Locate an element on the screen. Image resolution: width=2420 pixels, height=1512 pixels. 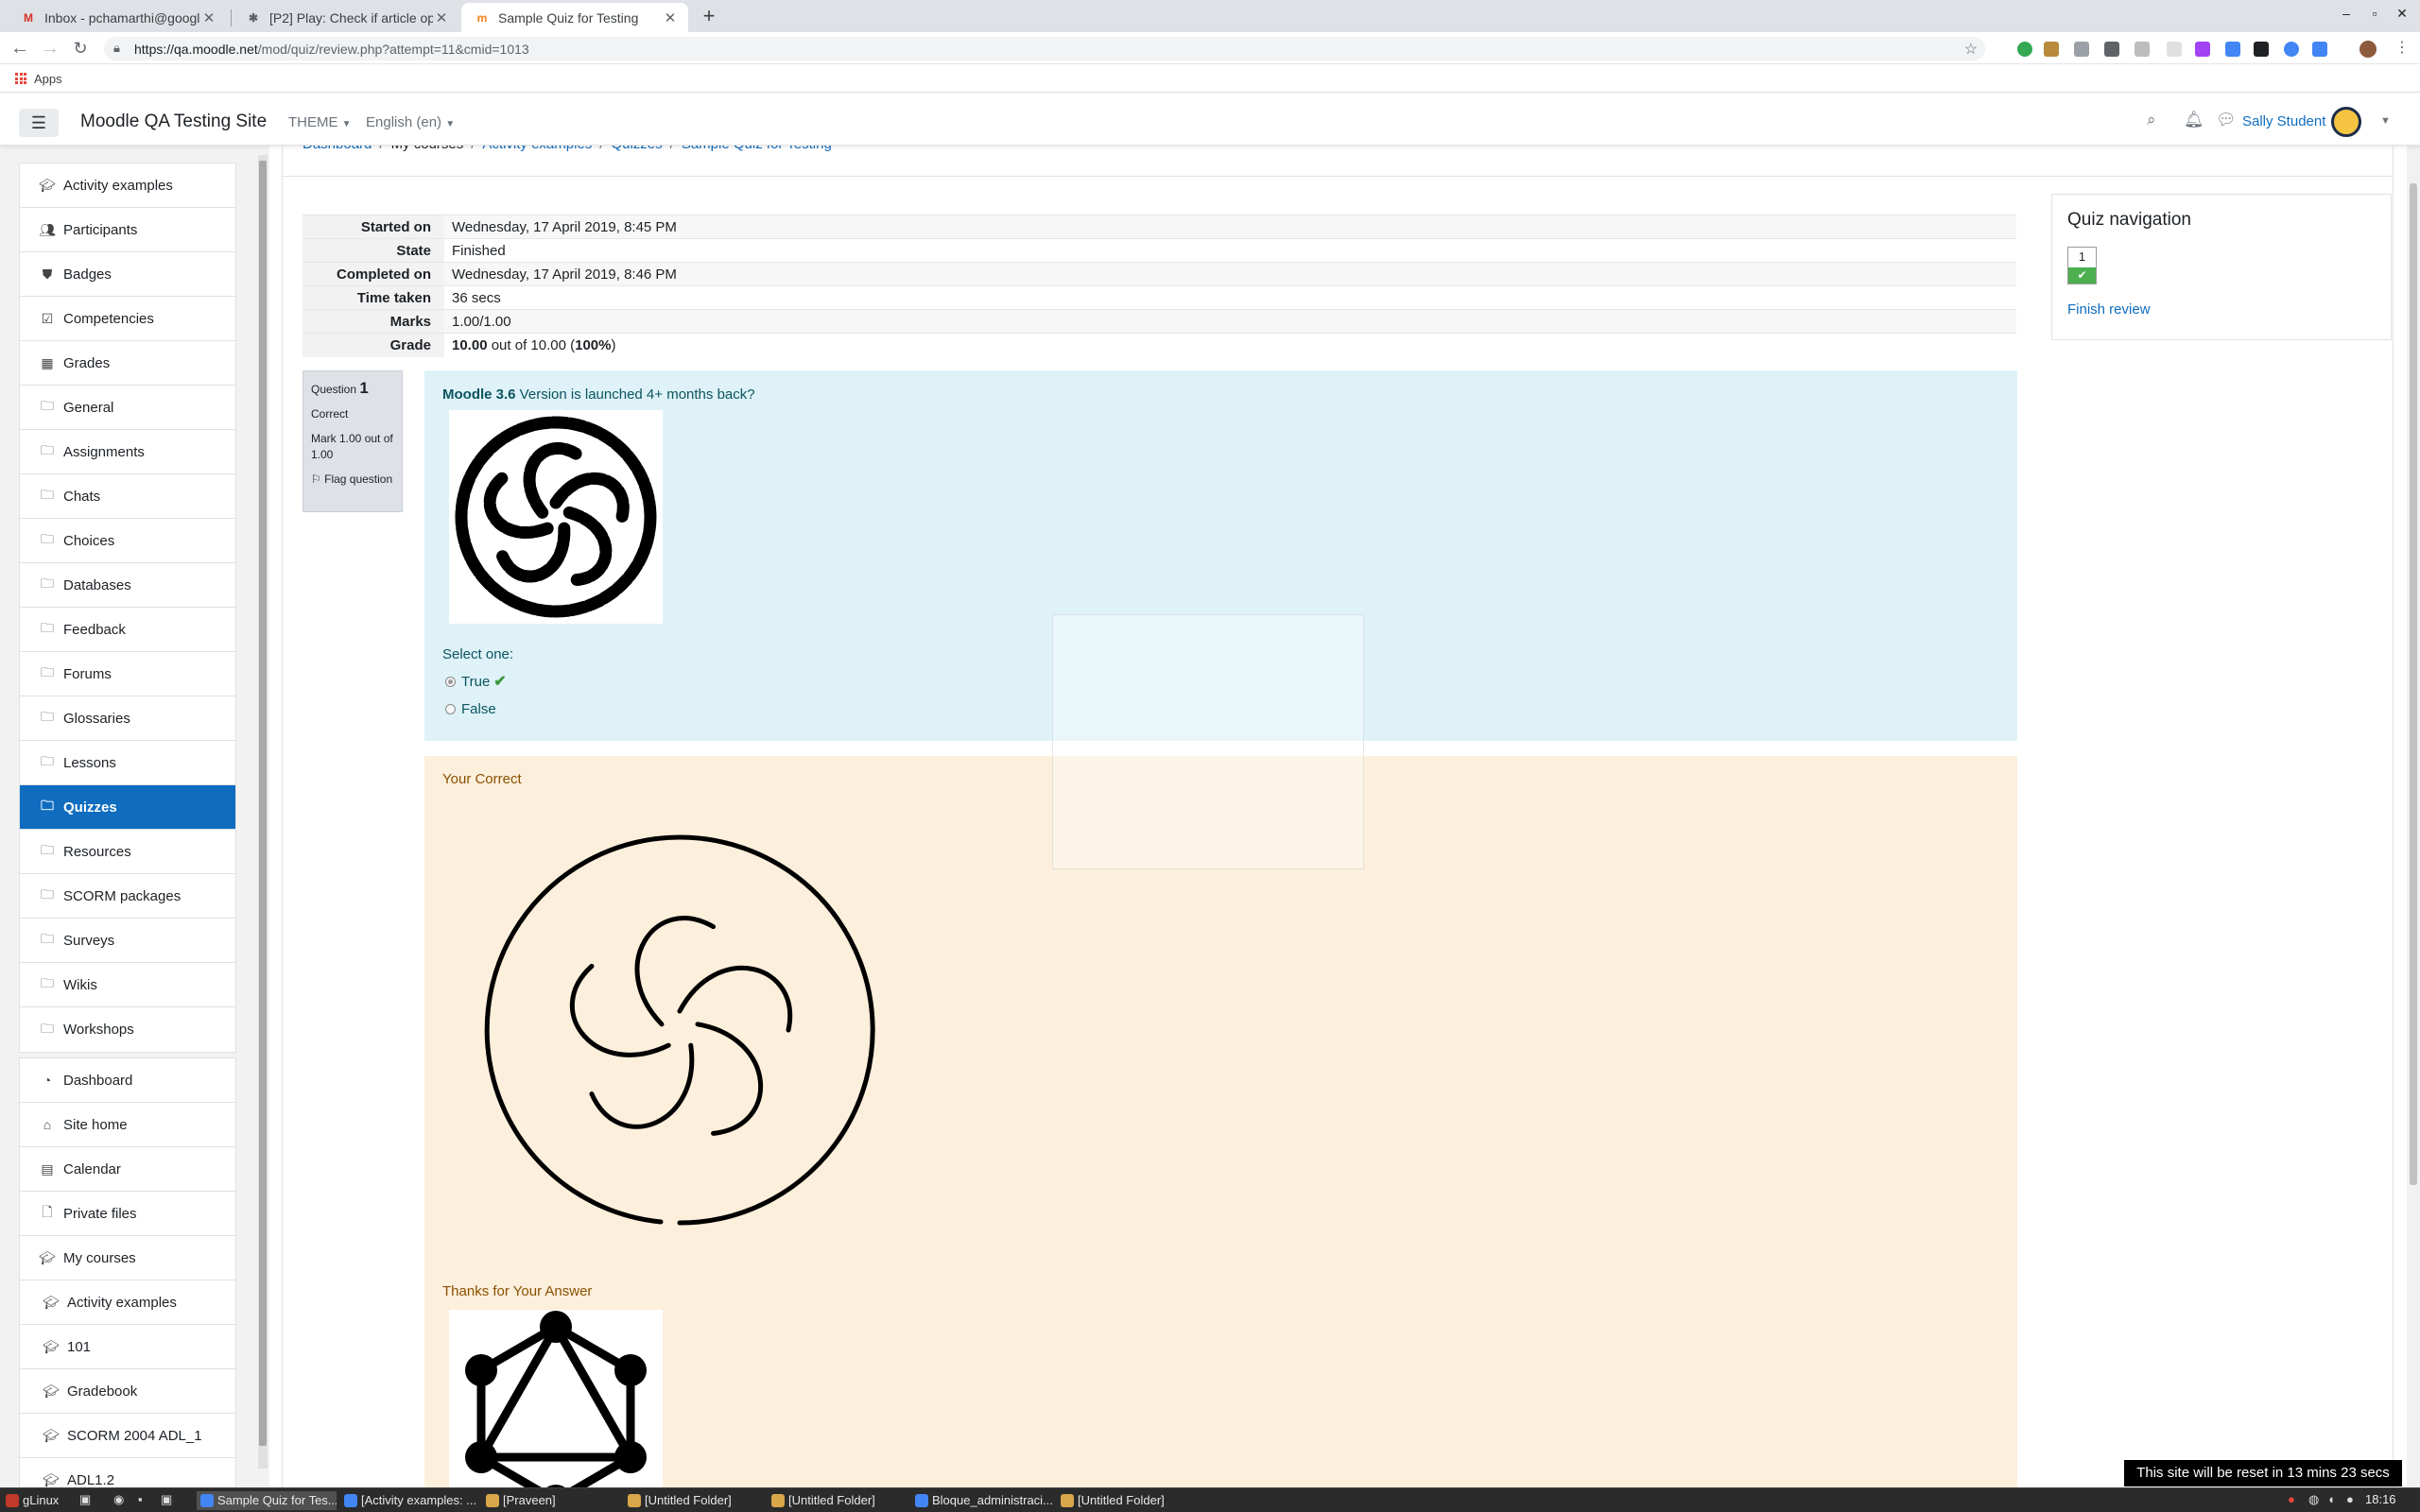
apps-bookmark: Apps is located at coordinates (48, 79).